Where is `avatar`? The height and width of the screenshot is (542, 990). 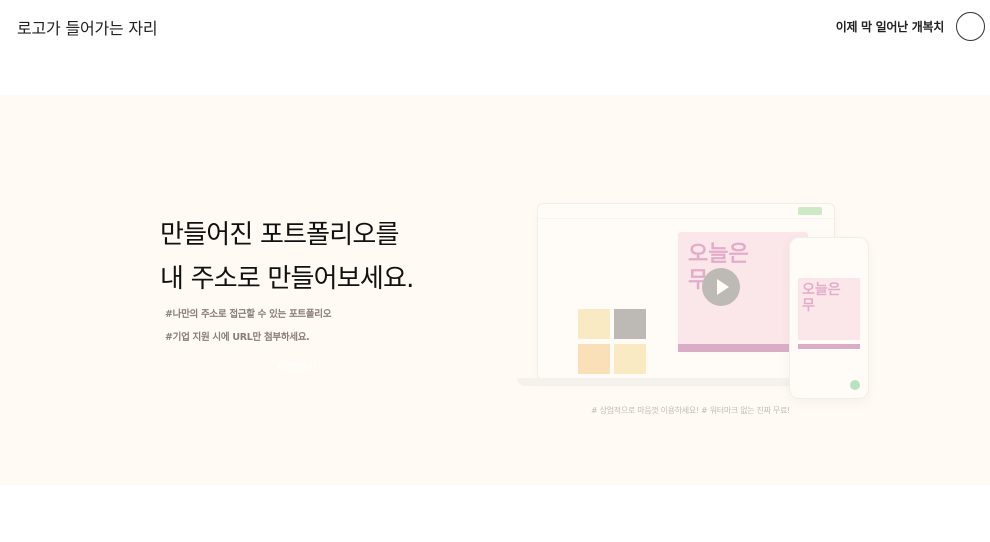
avatar is located at coordinates (970, 26).